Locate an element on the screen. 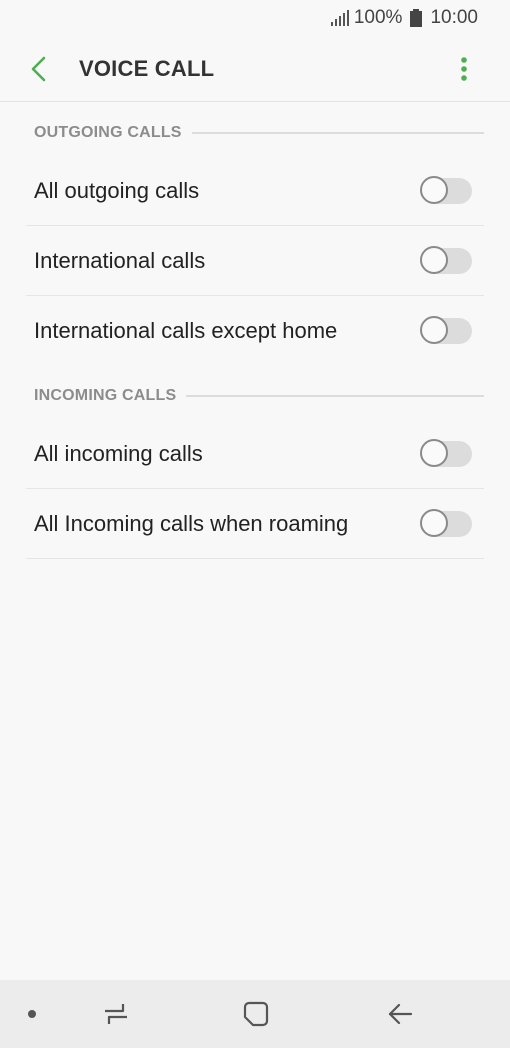 The image size is (510, 1048). dot-icon is located at coordinates (32, 1014).